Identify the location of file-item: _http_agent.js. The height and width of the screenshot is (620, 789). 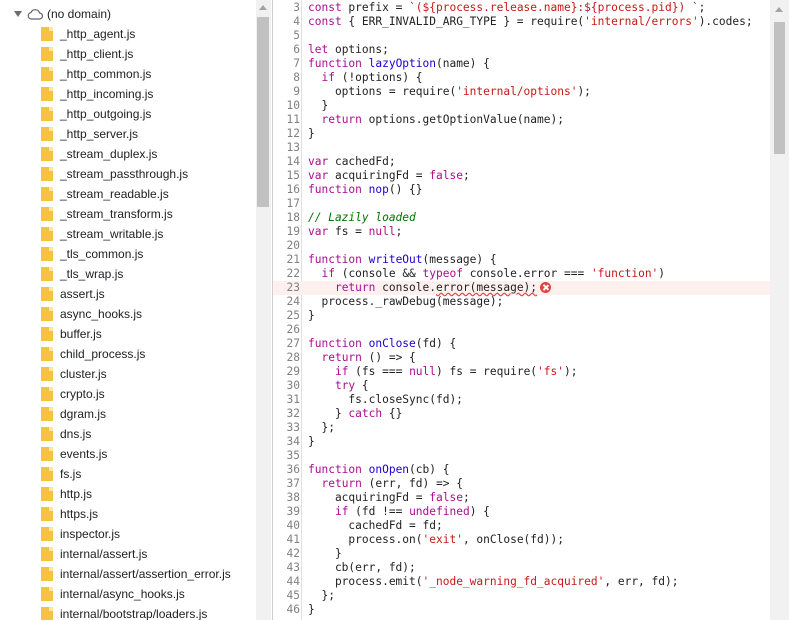
(136, 34).